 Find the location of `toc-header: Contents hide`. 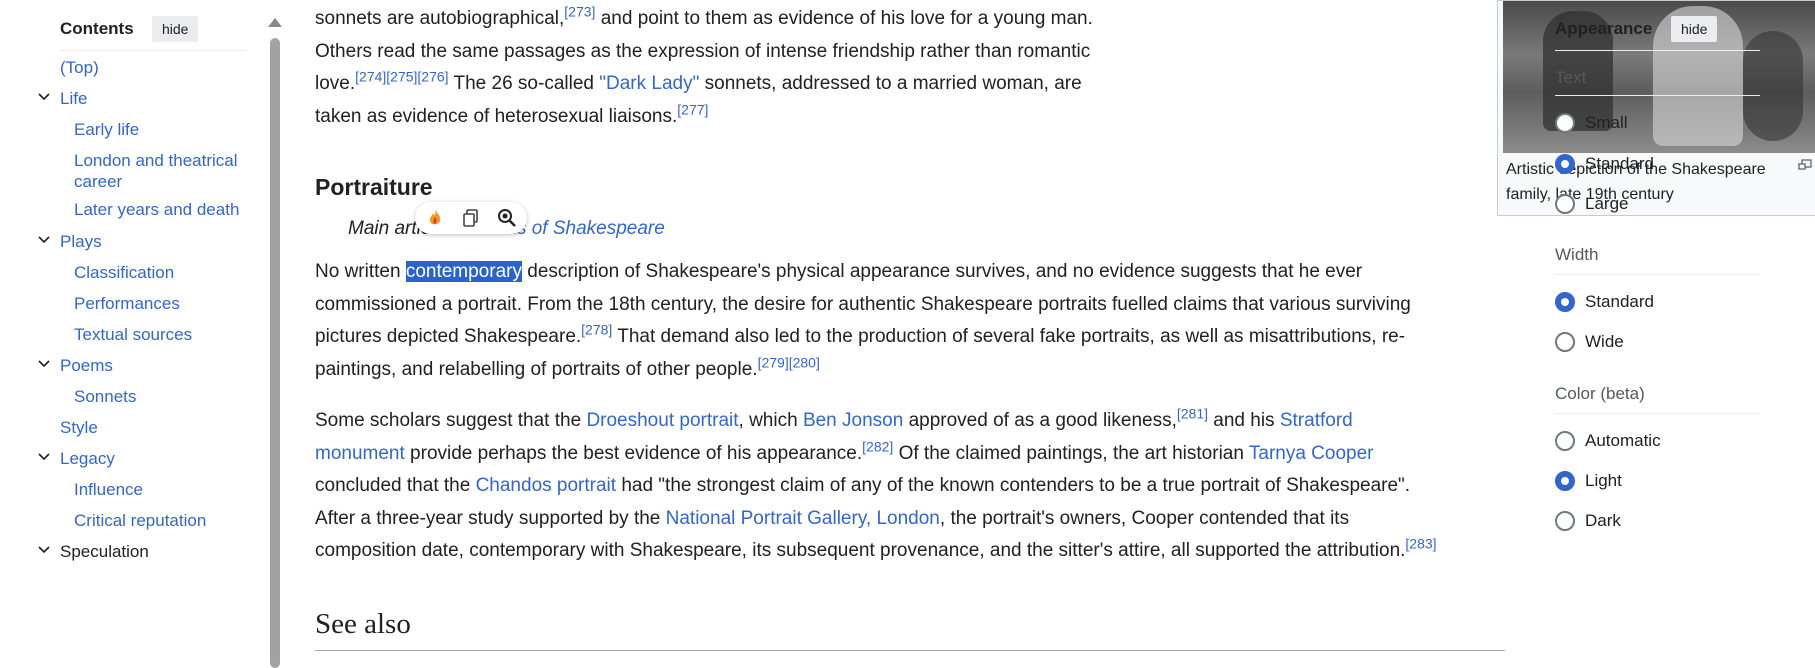

toc-header: Contents hide is located at coordinates (153, 32).